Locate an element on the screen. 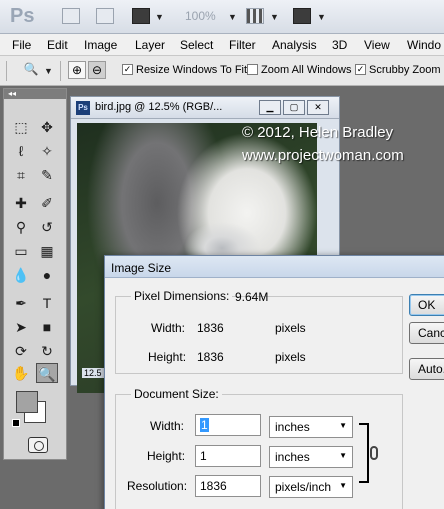 Image resolution: width=444 pixels, height=509 pixels. zoom-tool-icon: 🔍 is located at coordinates (47, 373).